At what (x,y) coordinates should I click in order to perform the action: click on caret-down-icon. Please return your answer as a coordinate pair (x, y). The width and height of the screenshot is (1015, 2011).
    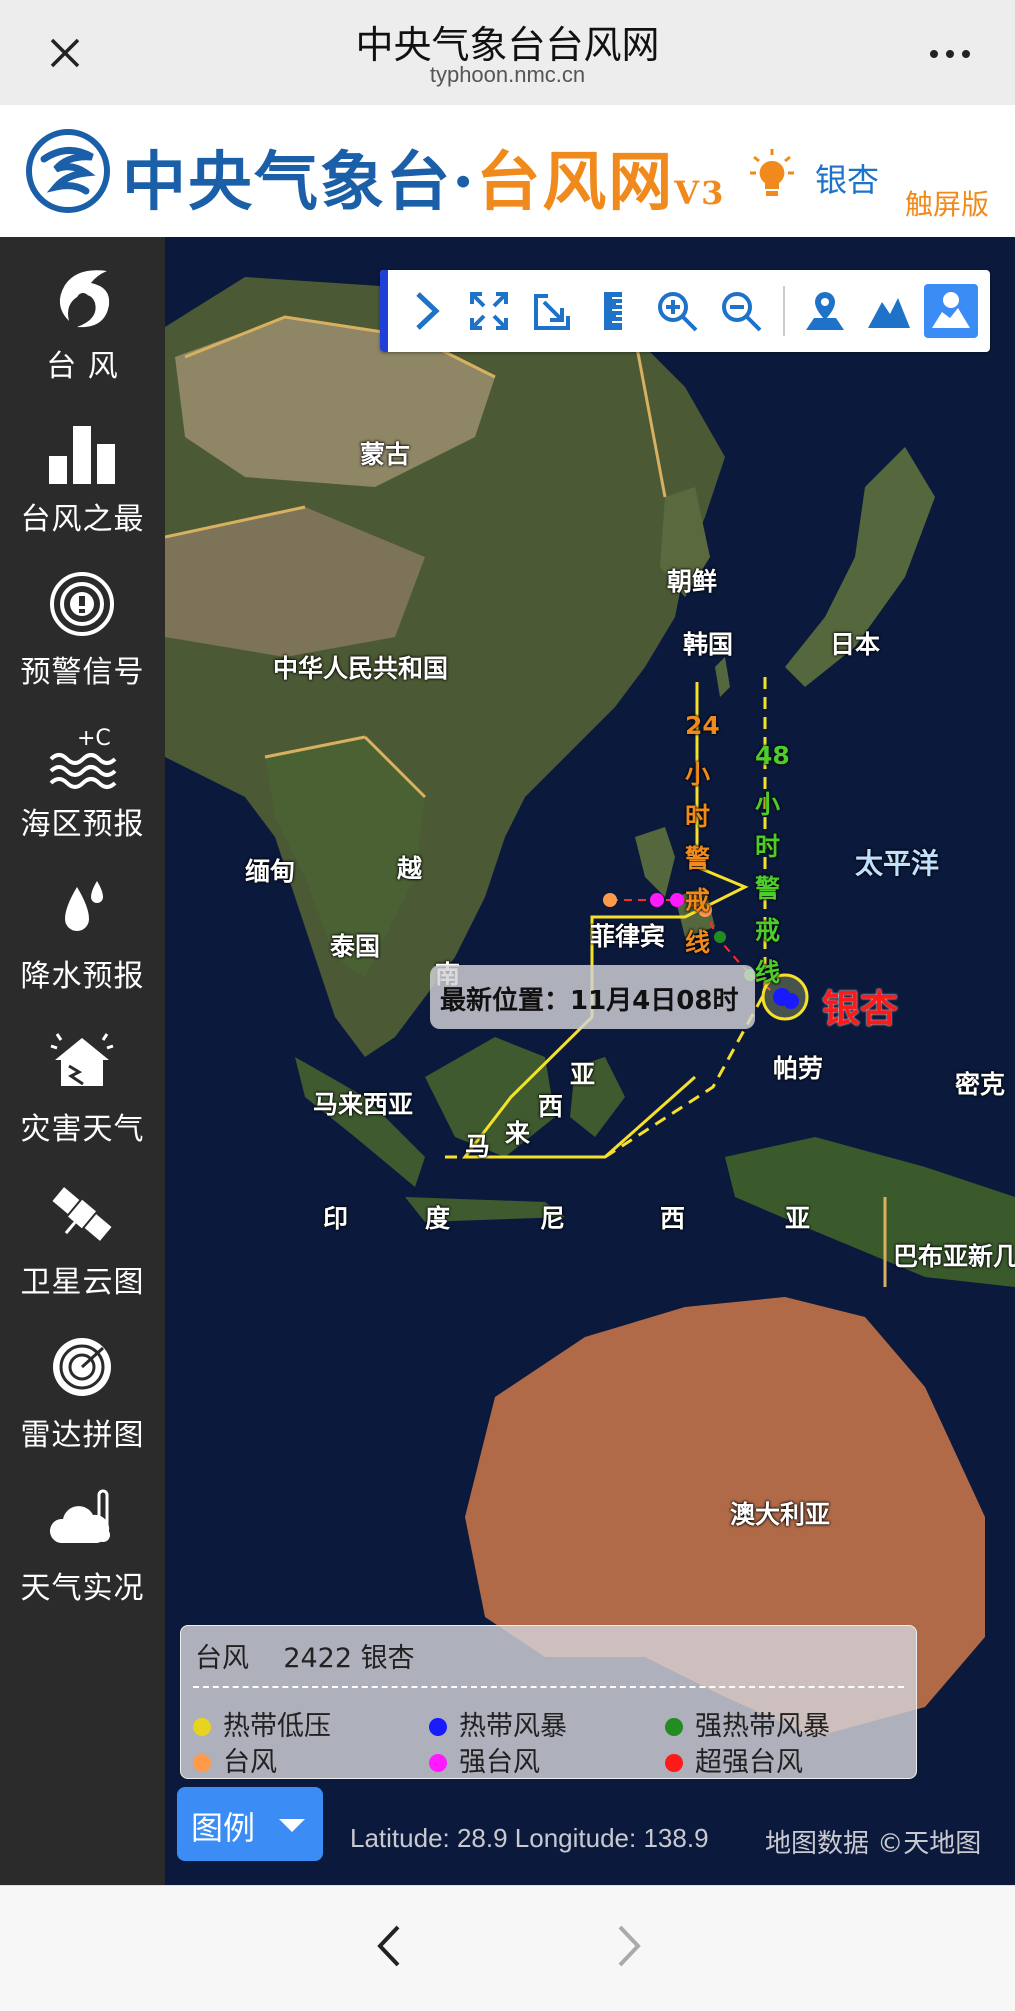
    Looking at the image, I should click on (292, 1825).